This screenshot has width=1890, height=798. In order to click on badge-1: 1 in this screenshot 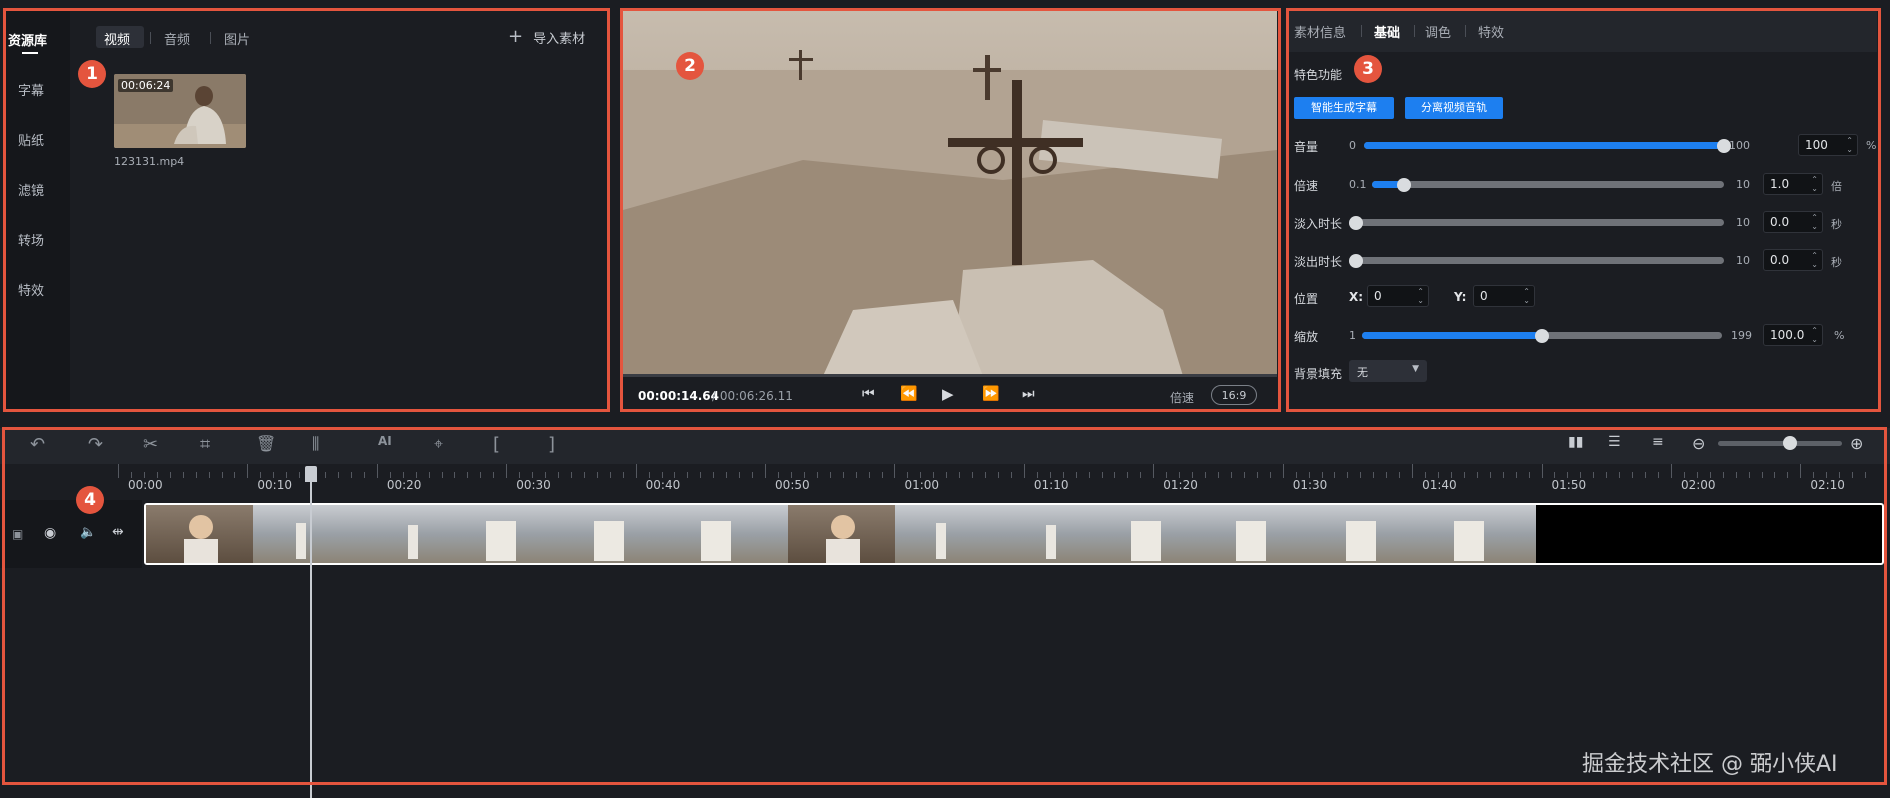, I will do `click(92, 74)`.